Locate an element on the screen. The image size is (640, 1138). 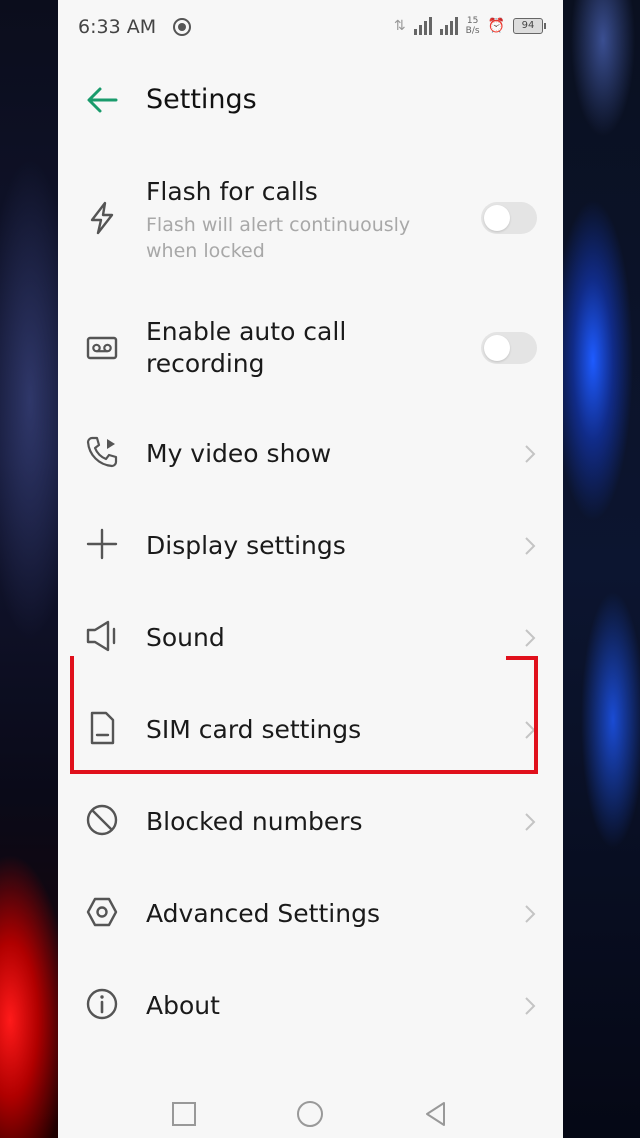
settings-item-display-settings: Display settings is located at coordinates (310, 546).